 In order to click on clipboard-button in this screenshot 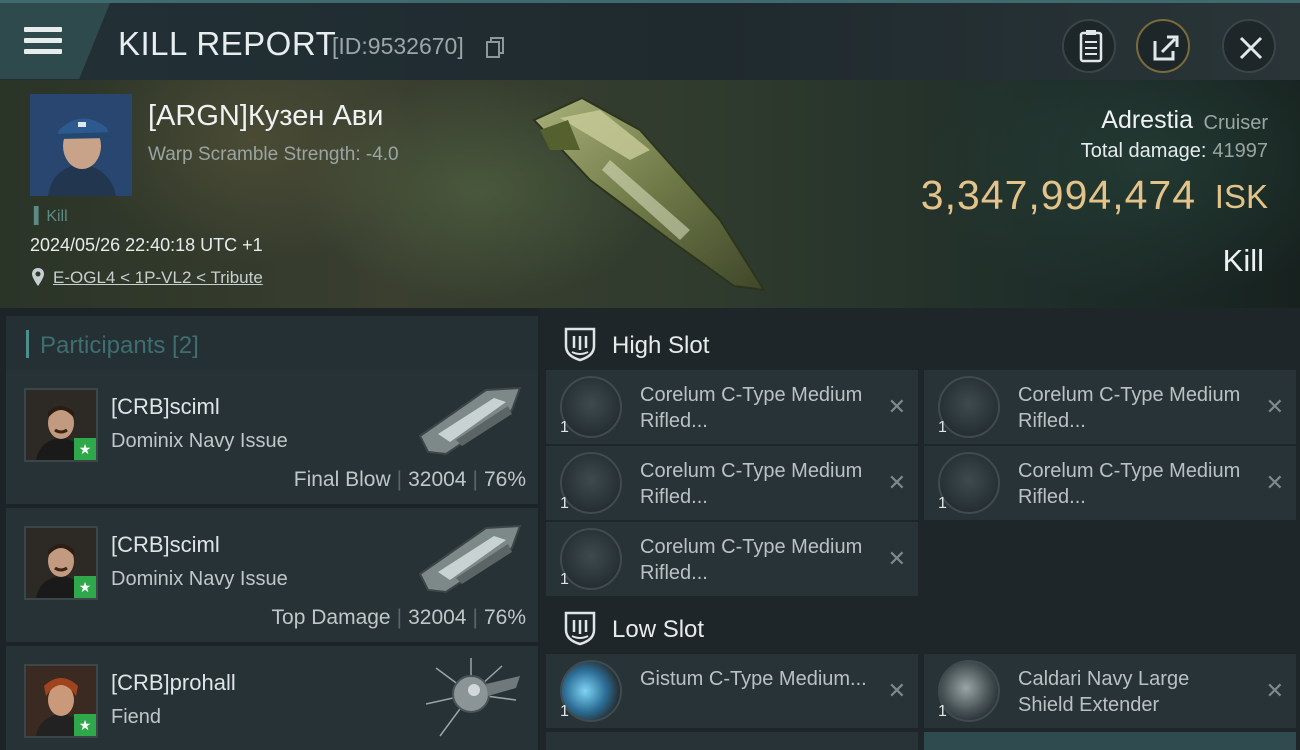, I will do `click(1089, 46)`.